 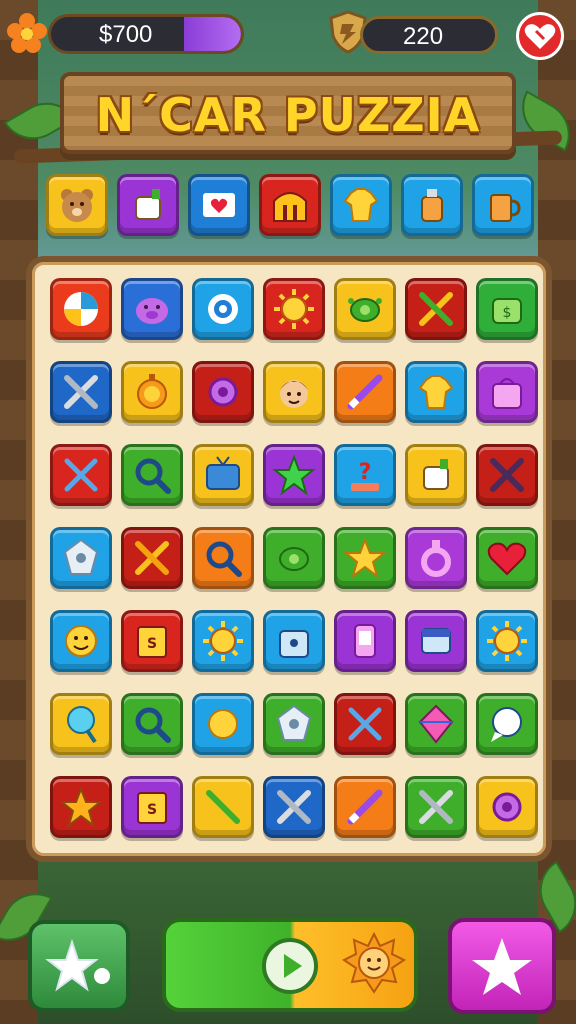 I want to click on crossed-sticks-icon, so click(x=152, y=558).